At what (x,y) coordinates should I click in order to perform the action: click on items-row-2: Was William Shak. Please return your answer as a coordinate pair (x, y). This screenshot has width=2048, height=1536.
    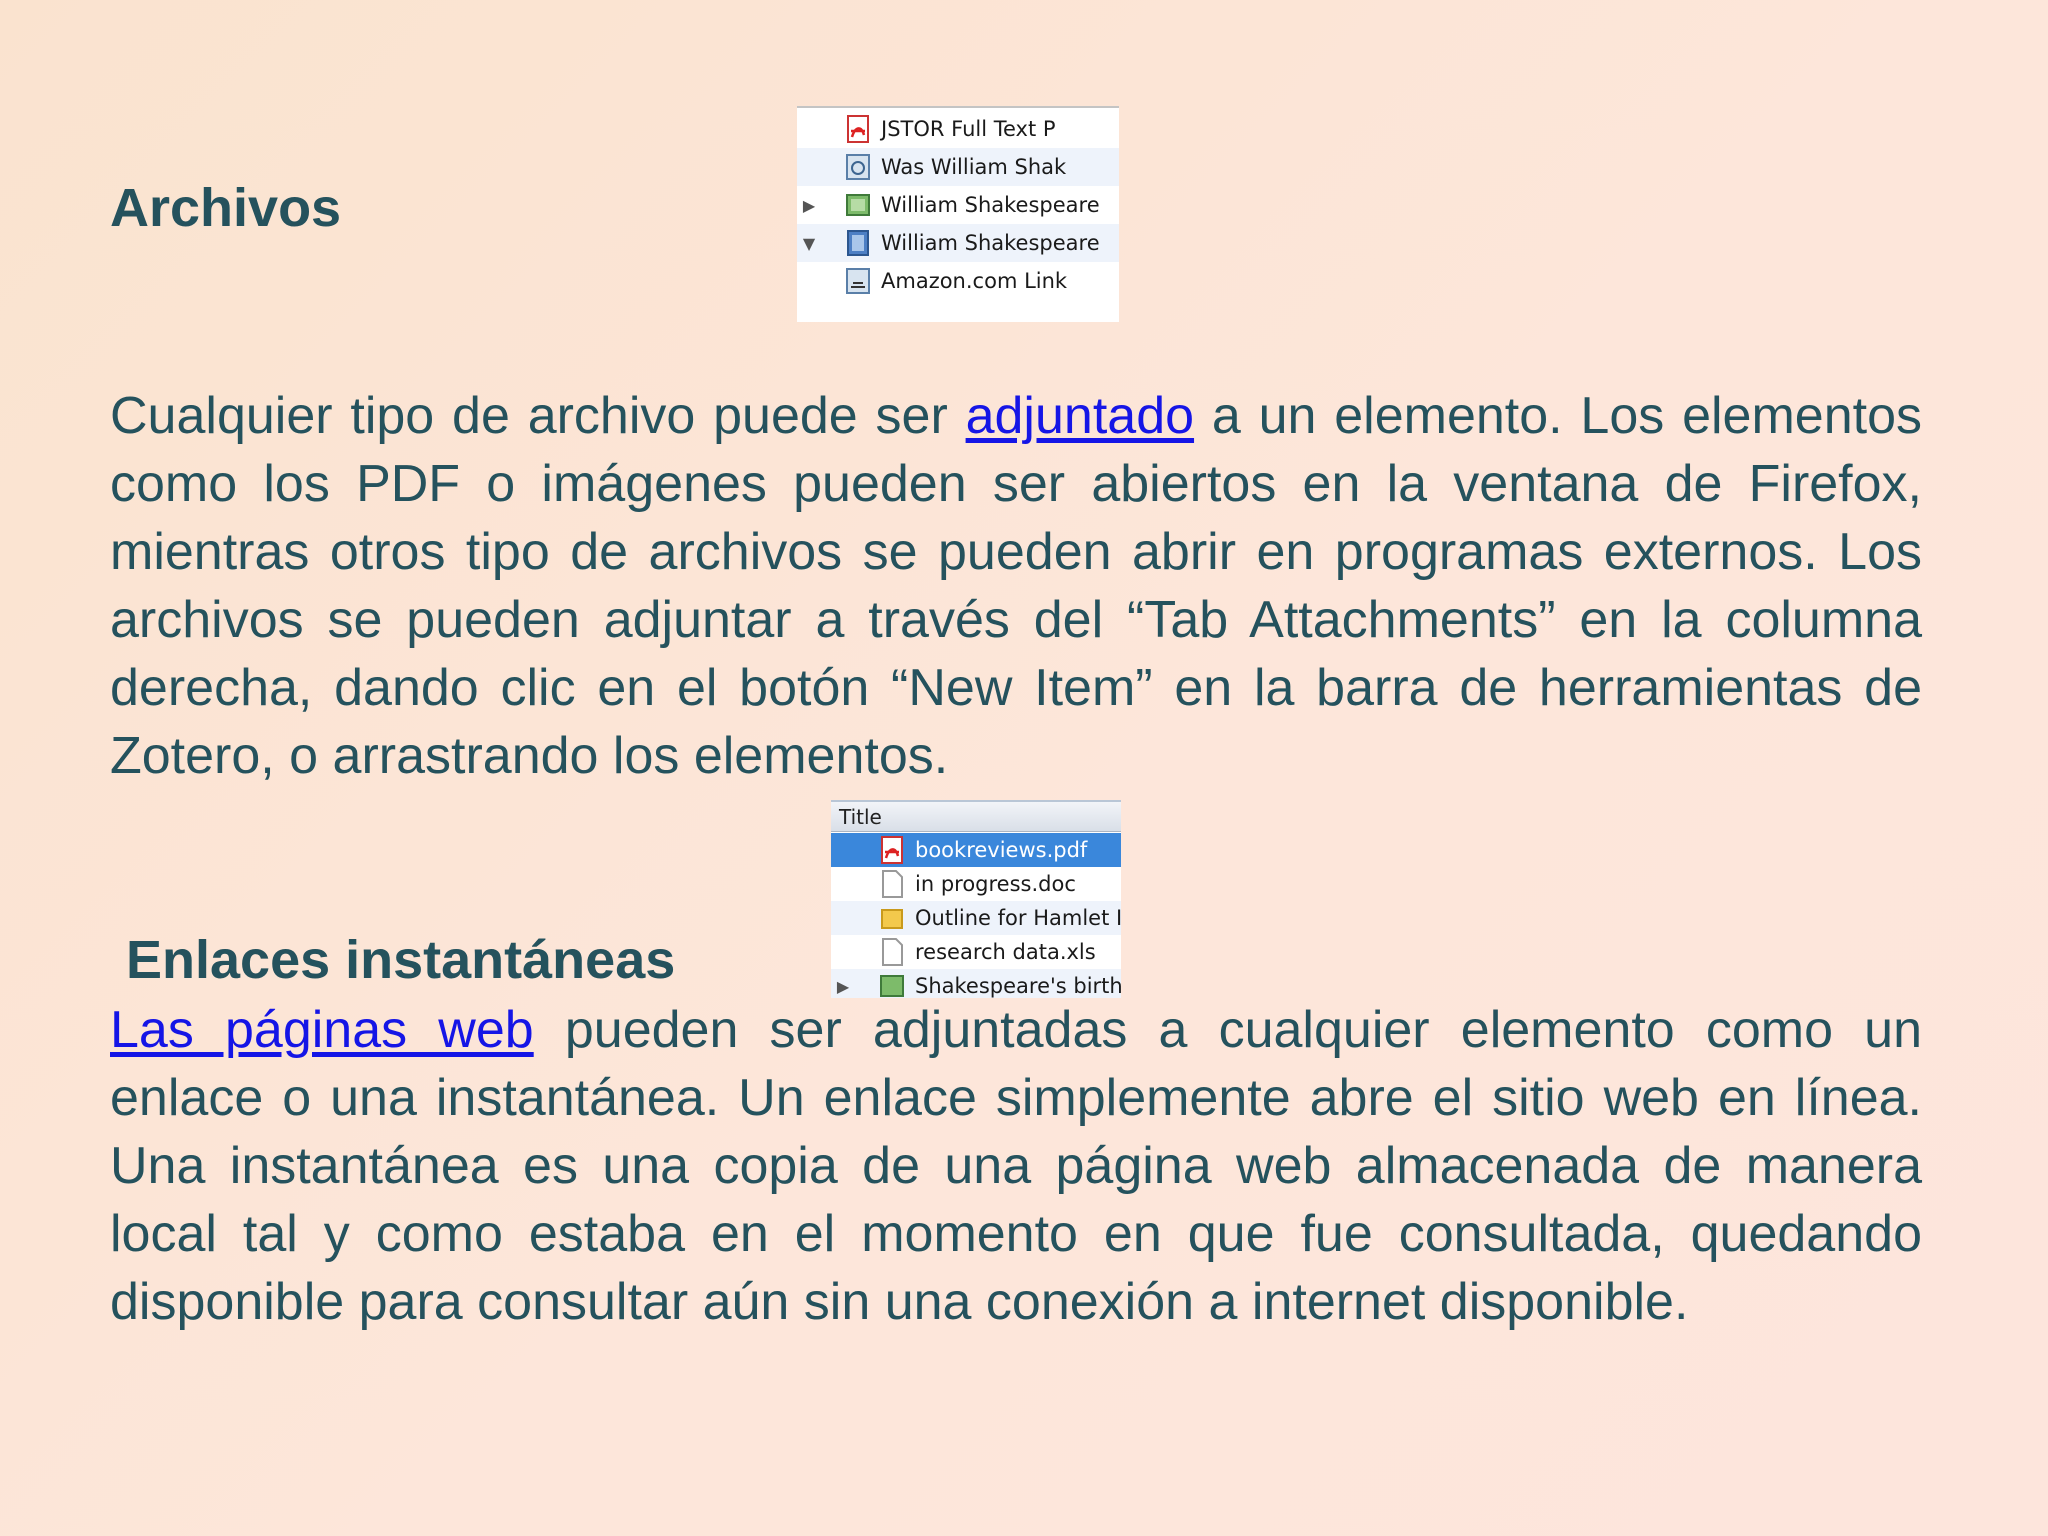
    Looking at the image, I should click on (958, 167).